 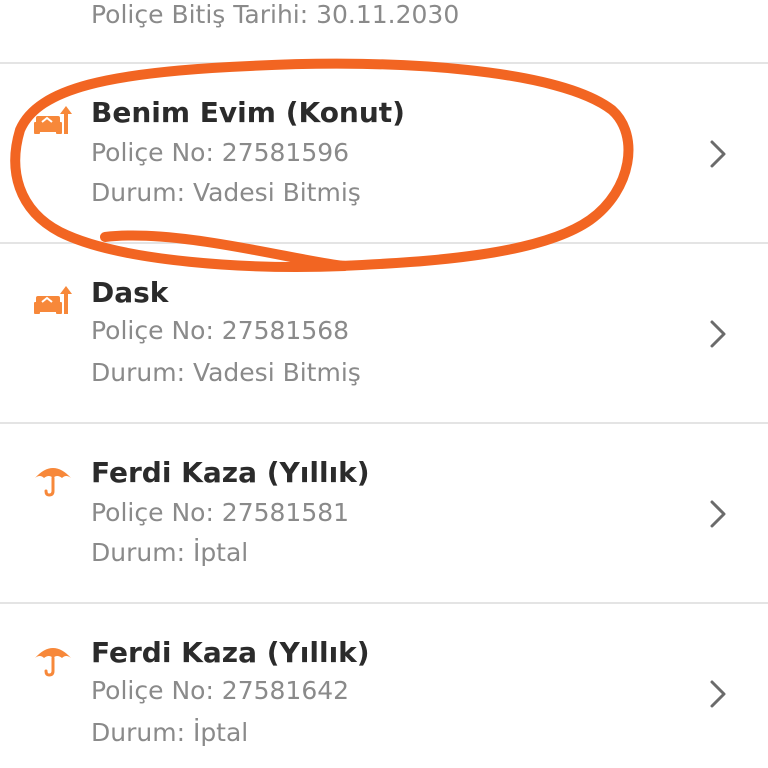 I want to click on policy-title: Benim Evim (Konut), so click(x=248, y=112).